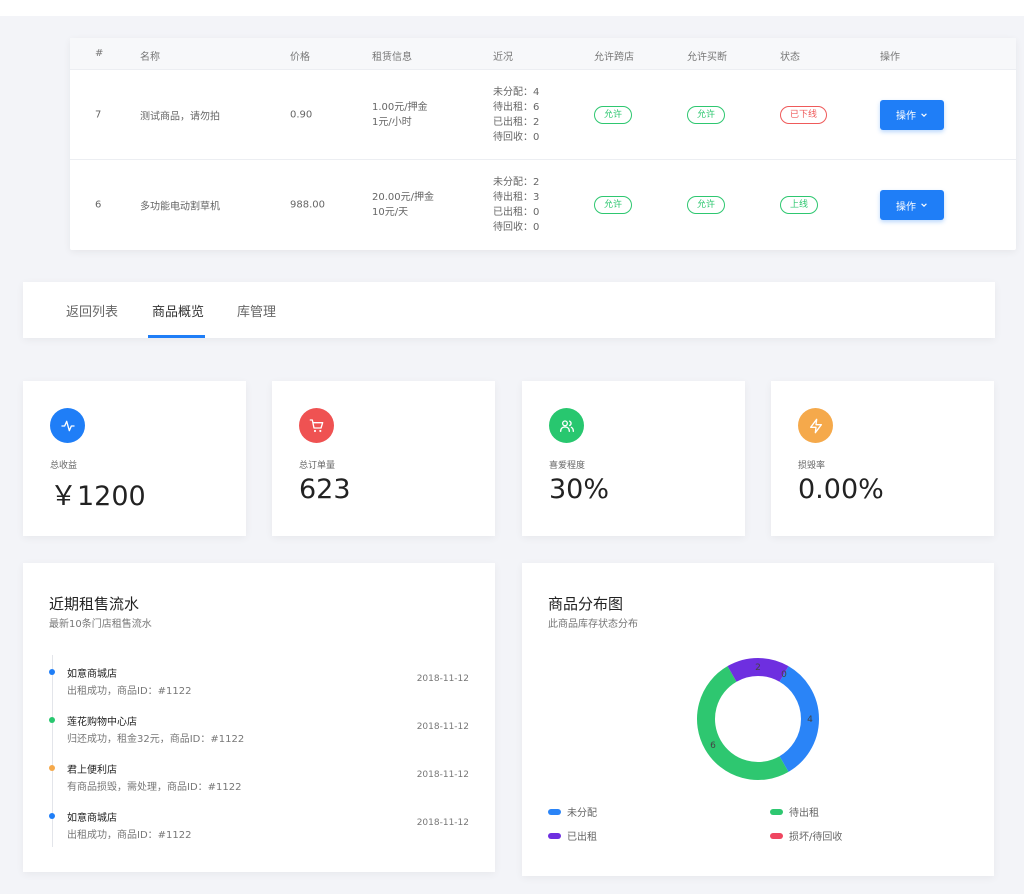 This screenshot has width=1024, height=894. What do you see at coordinates (178, 310) in the screenshot?
I see `tab-product-overview: 商品概览` at bounding box center [178, 310].